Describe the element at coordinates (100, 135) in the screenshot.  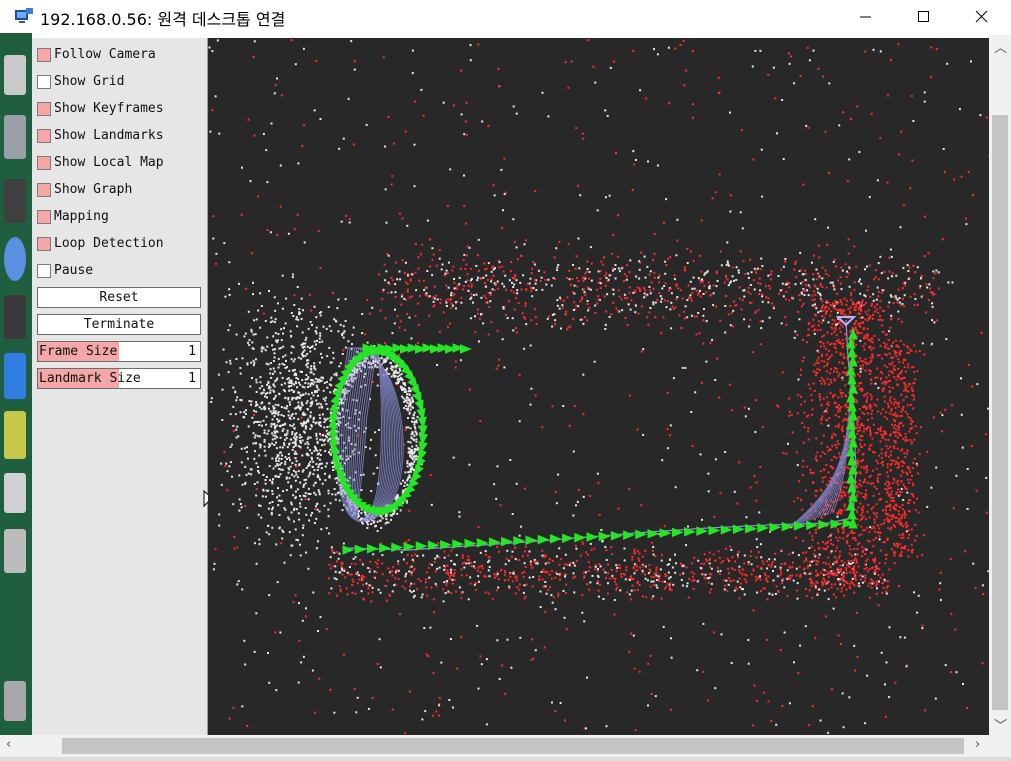
I see `checkbox-show-landmarks: Show Landmarks` at that location.